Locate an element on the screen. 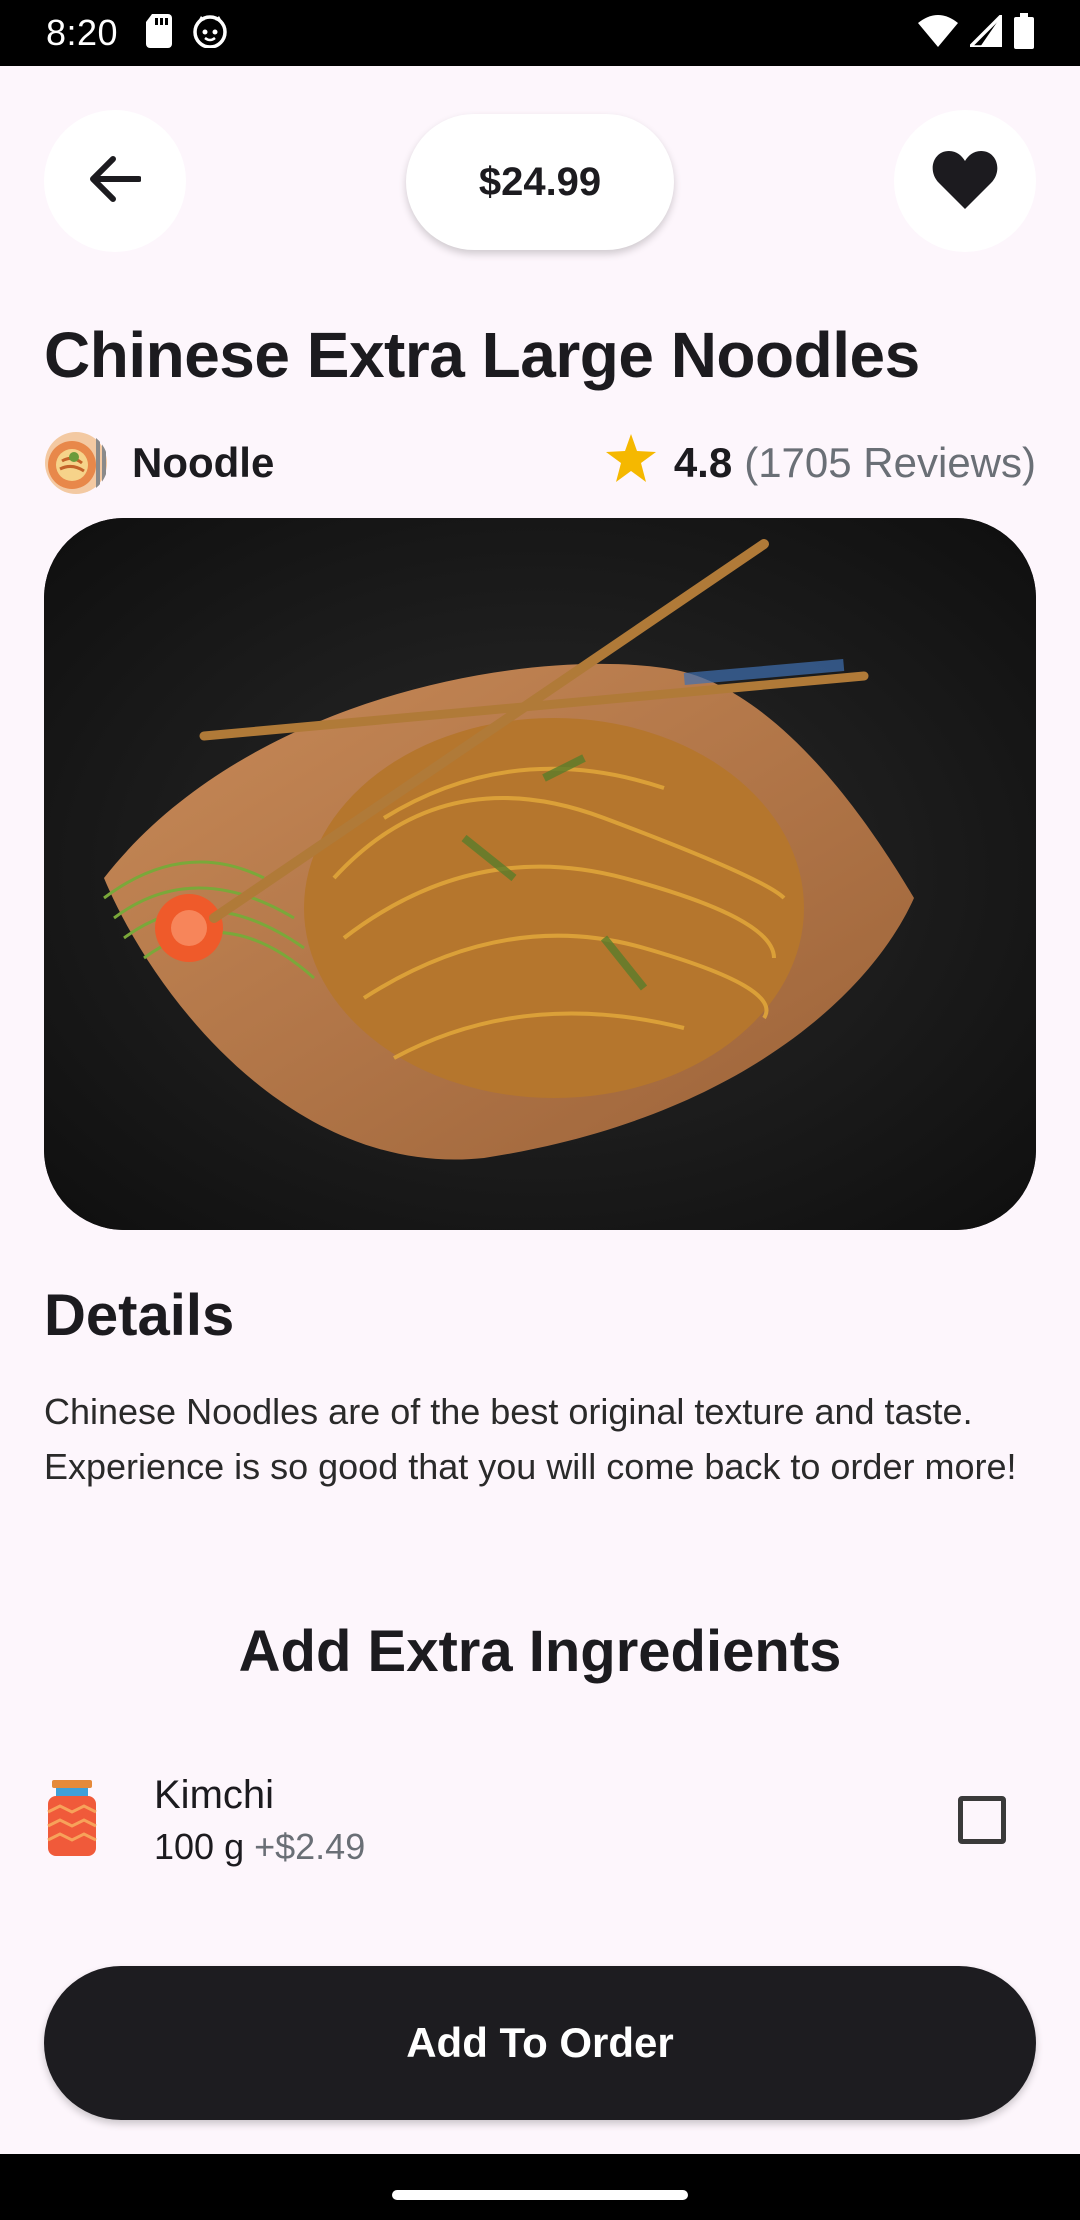 This screenshot has height=2220, width=1080. favorite-button is located at coordinates (965, 181).